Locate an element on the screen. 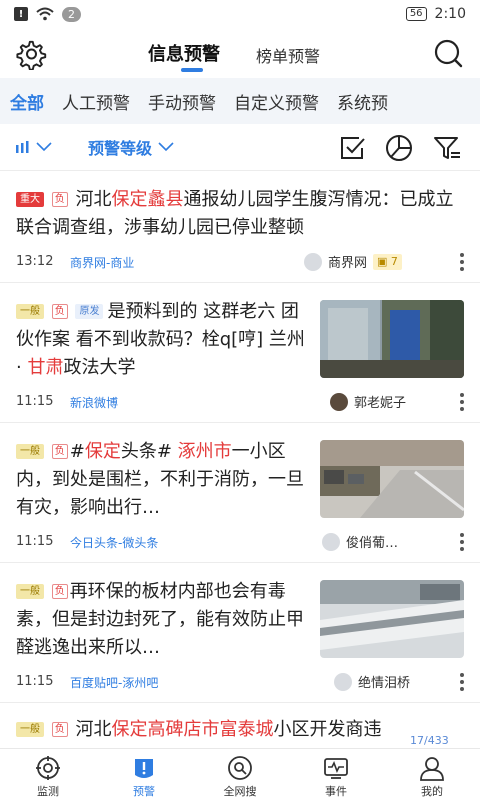  news-title: 一般 负 河北保定高碑店市富泰城小区开发商违 is located at coordinates (246, 730).